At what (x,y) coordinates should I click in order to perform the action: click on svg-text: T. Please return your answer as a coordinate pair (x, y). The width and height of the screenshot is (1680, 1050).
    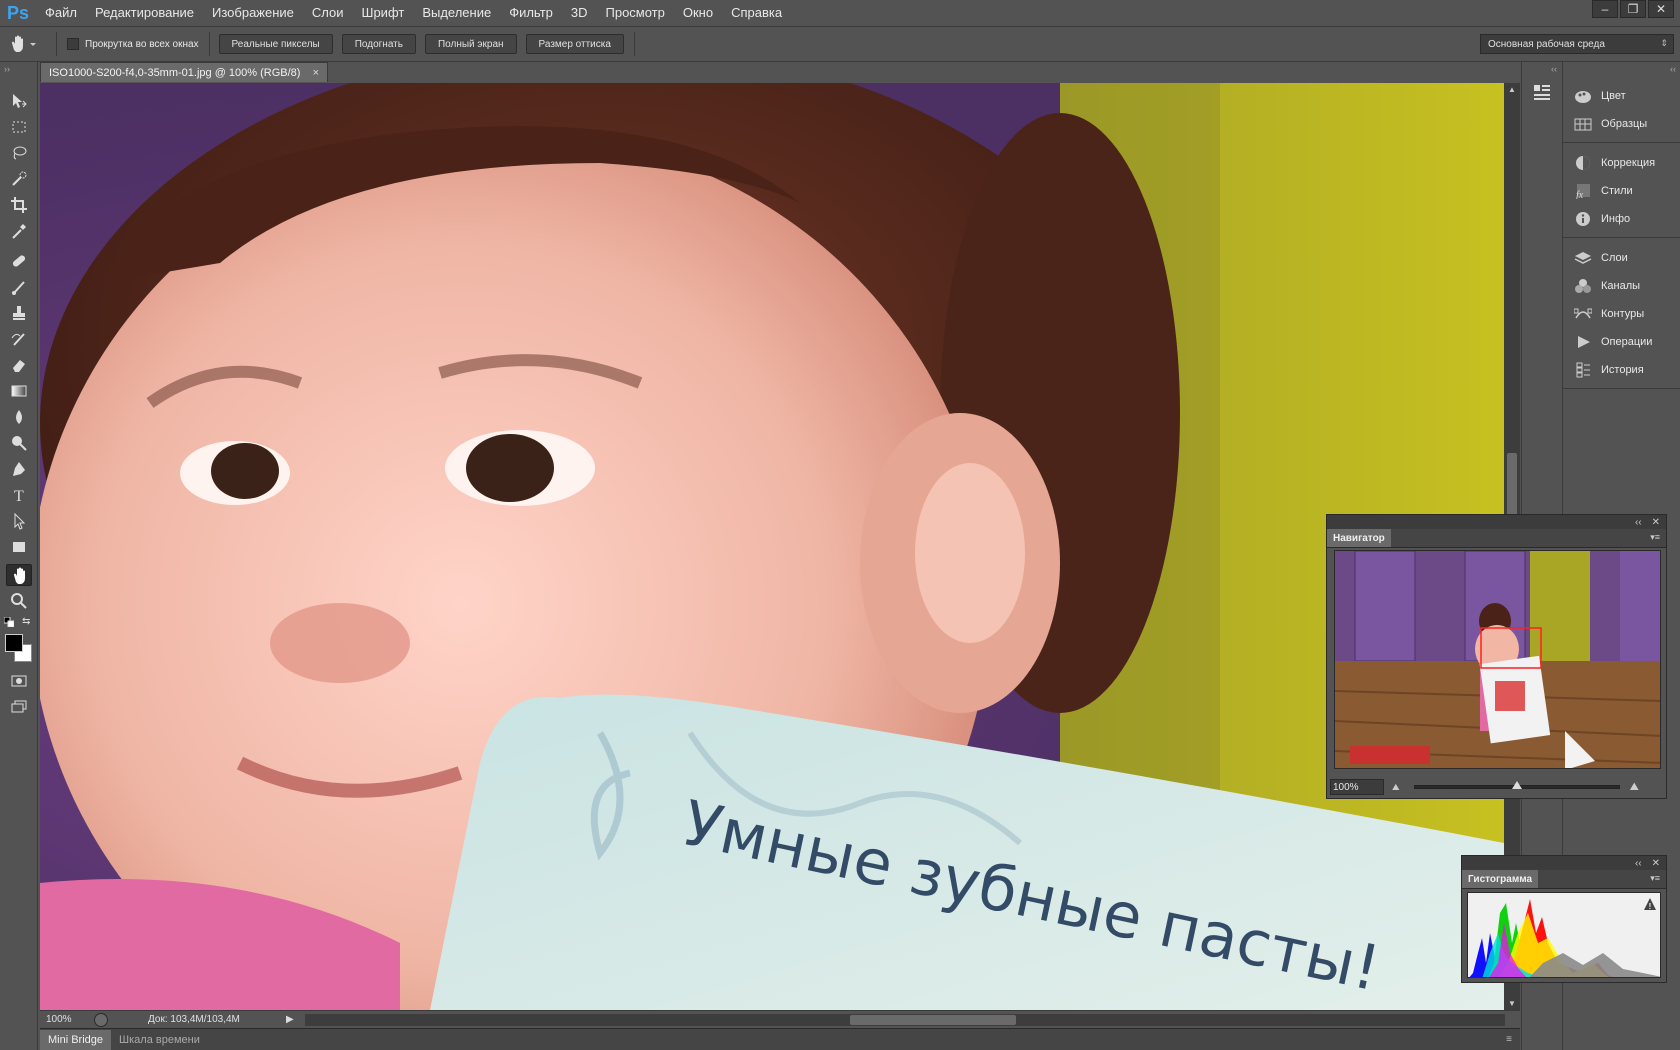
    Looking at the image, I should click on (19, 496).